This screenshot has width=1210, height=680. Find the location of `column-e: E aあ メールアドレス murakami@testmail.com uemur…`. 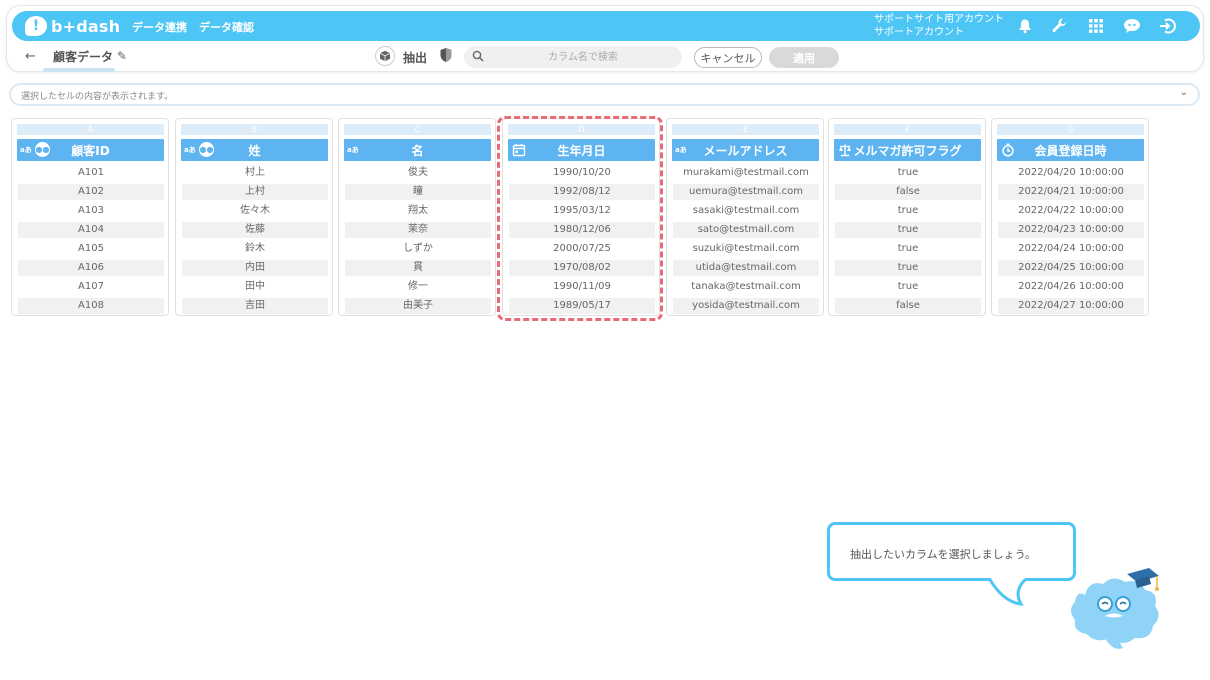

column-e: E aあ メールアドレス murakami@testmail.com uemur… is located at coordinates (745, 217).